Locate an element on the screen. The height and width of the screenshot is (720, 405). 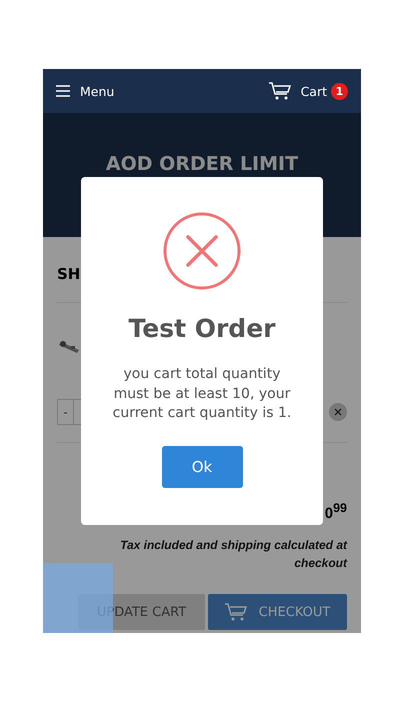
tax-note: Tax included and shipping calculated at checkout is located at coordinates (233, 554).